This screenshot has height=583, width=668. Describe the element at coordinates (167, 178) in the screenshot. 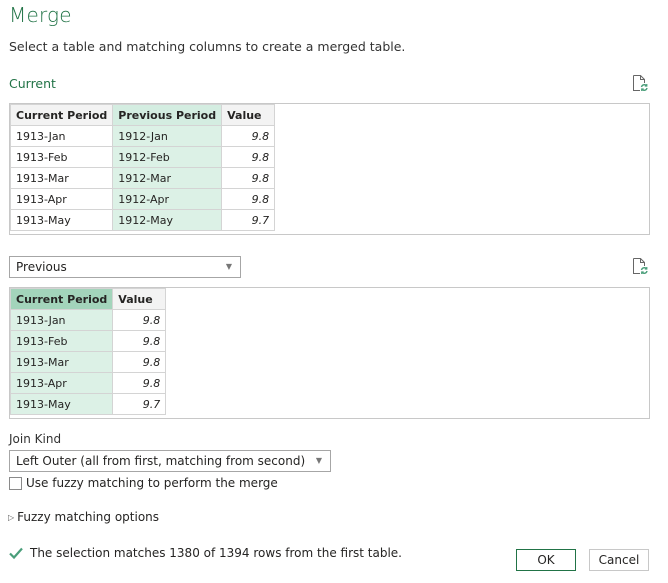

I see `cell: 1912-Mar` at that location.